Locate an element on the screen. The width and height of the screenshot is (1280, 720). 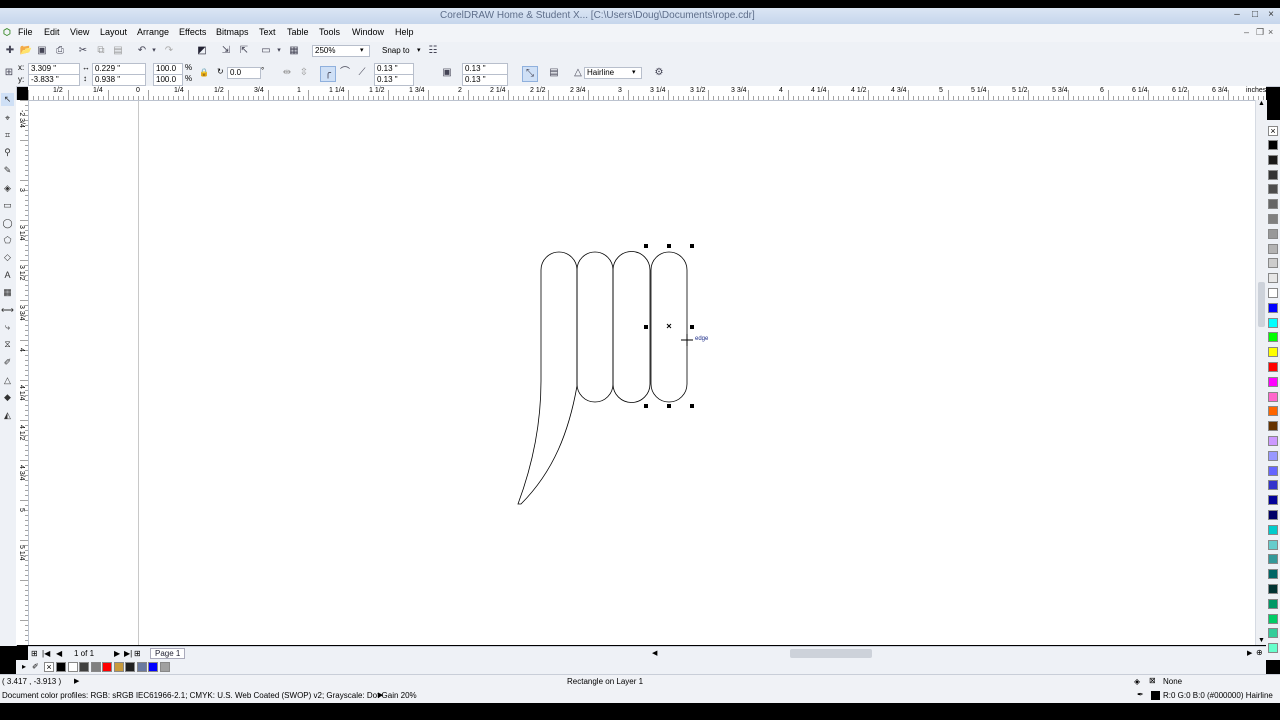
snap-to-button: Snap to is located at coordinates (396, 50).